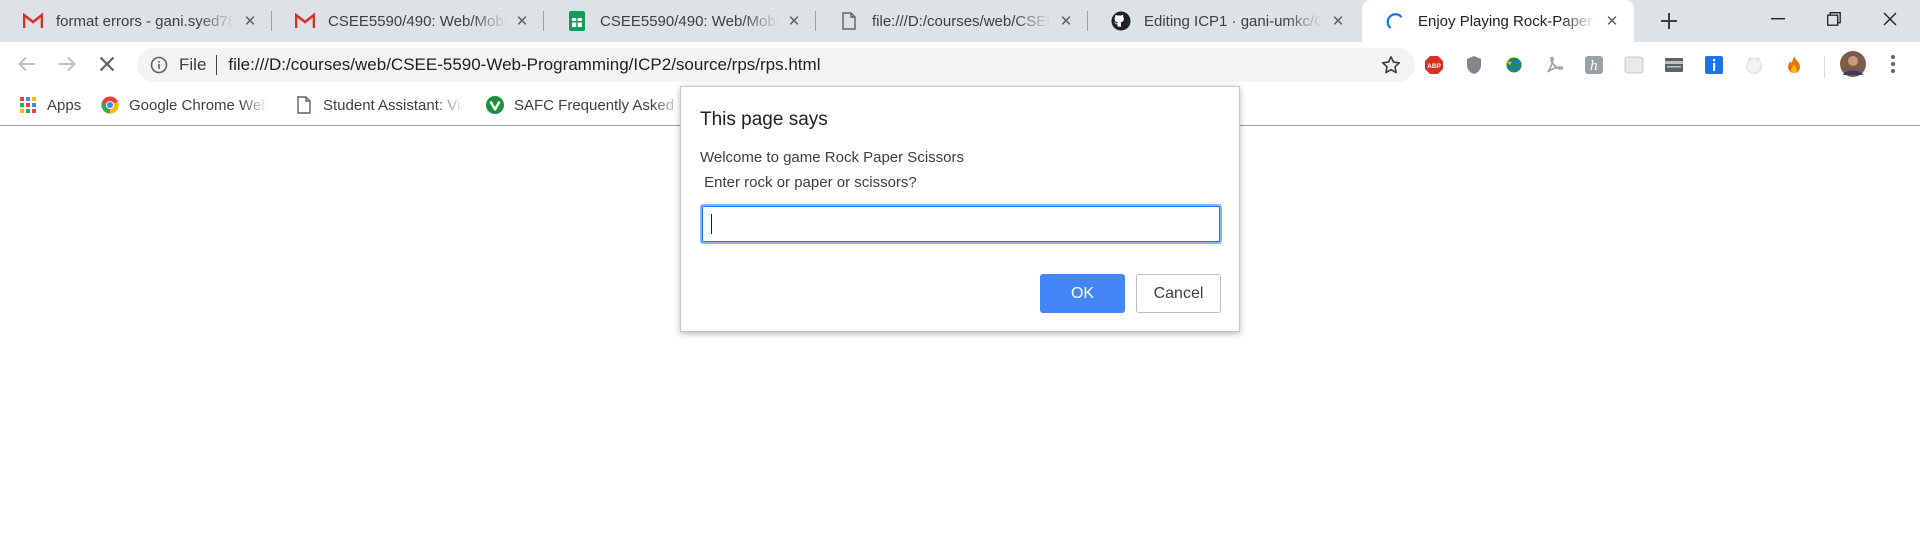  What do you see at coordinates (1474, 65) in the screenshot?
I see `shield-icon` at bounding box center [1474, 65].